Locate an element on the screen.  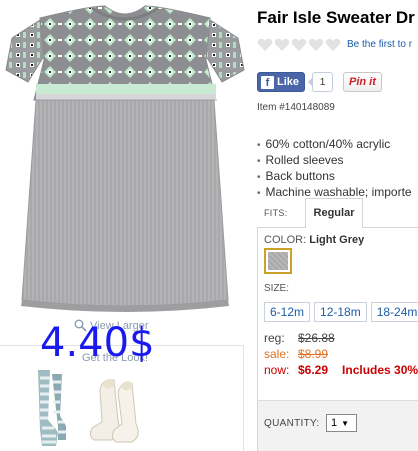
color-selection: COLOR: Light Grey is located at coordinates (314, 240).